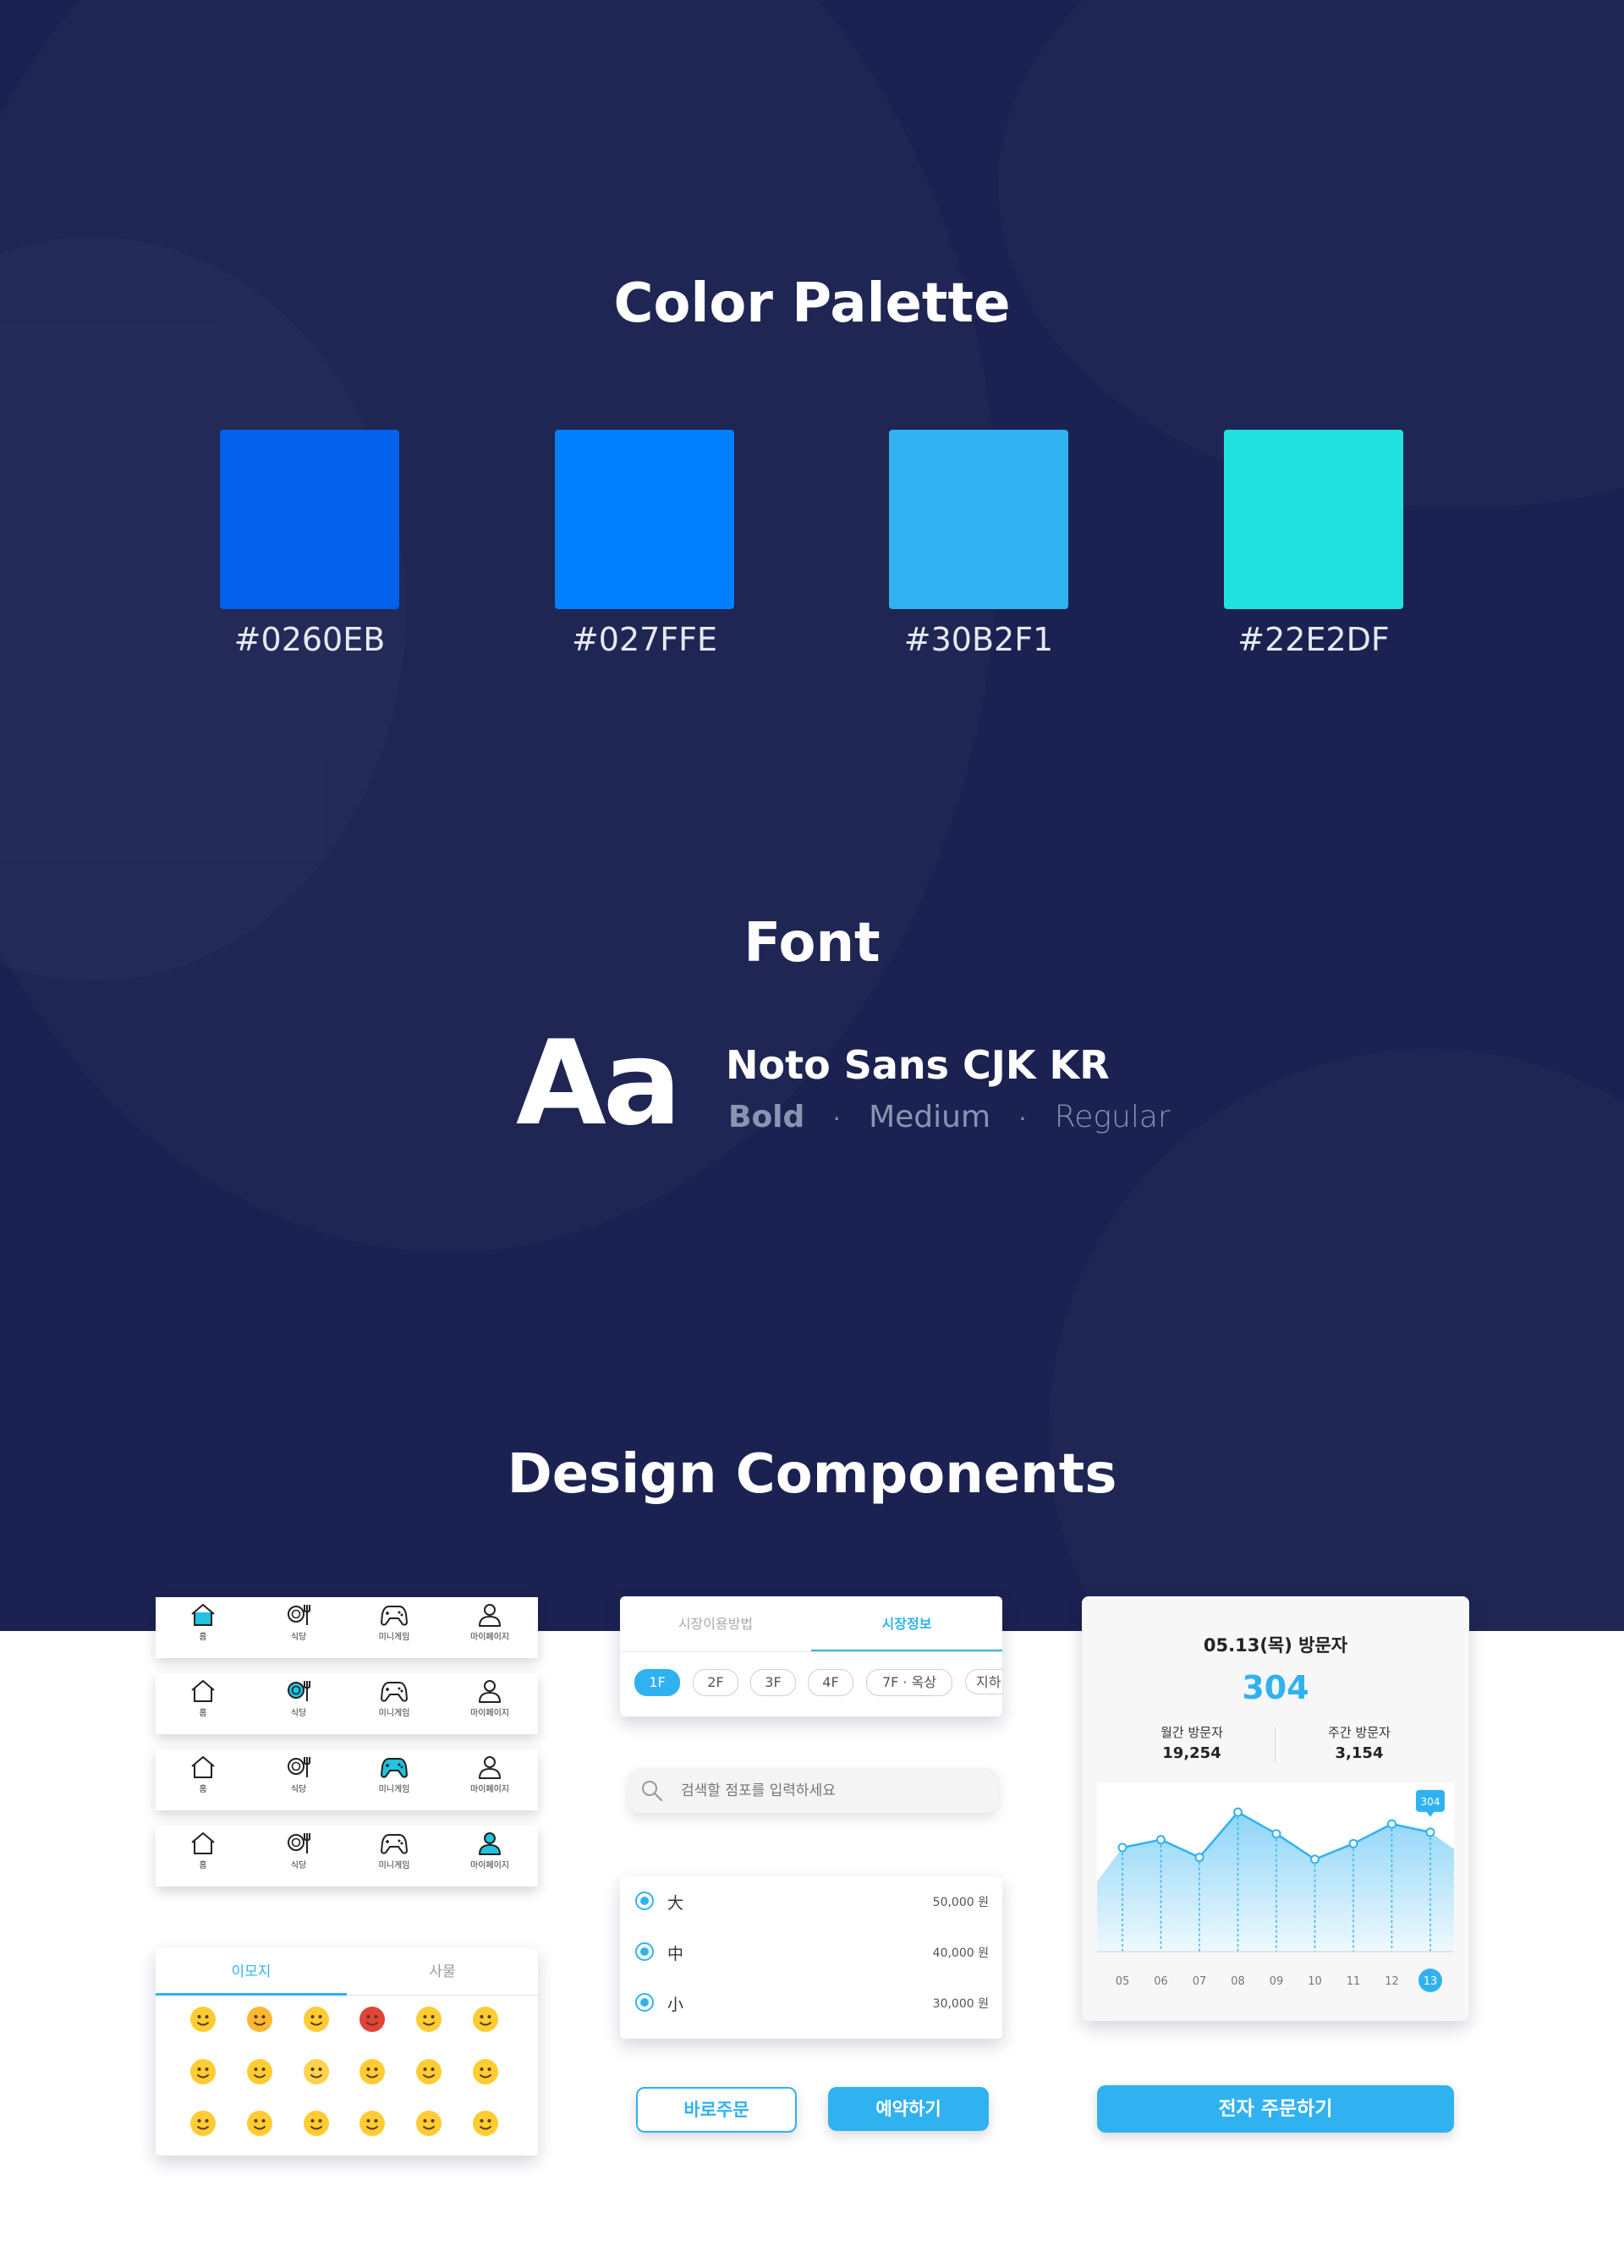 The height and width of the screenshot is (2268, 1624). I want to click on option-row-large: 大 50,000 원, so click(811, 1901).